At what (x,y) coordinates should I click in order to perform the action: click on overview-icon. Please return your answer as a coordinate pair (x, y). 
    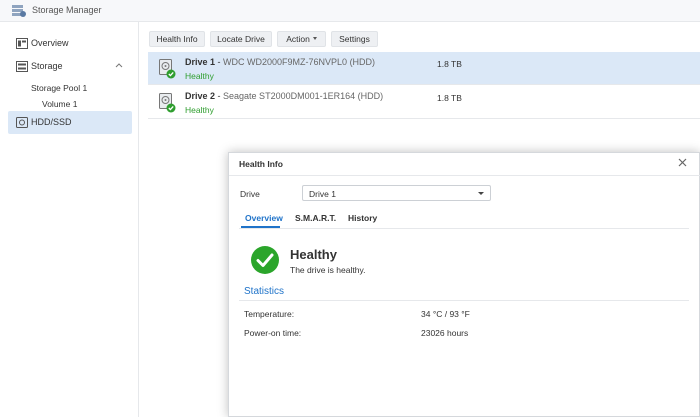
    Looking at the image, I should click on (22, 43).